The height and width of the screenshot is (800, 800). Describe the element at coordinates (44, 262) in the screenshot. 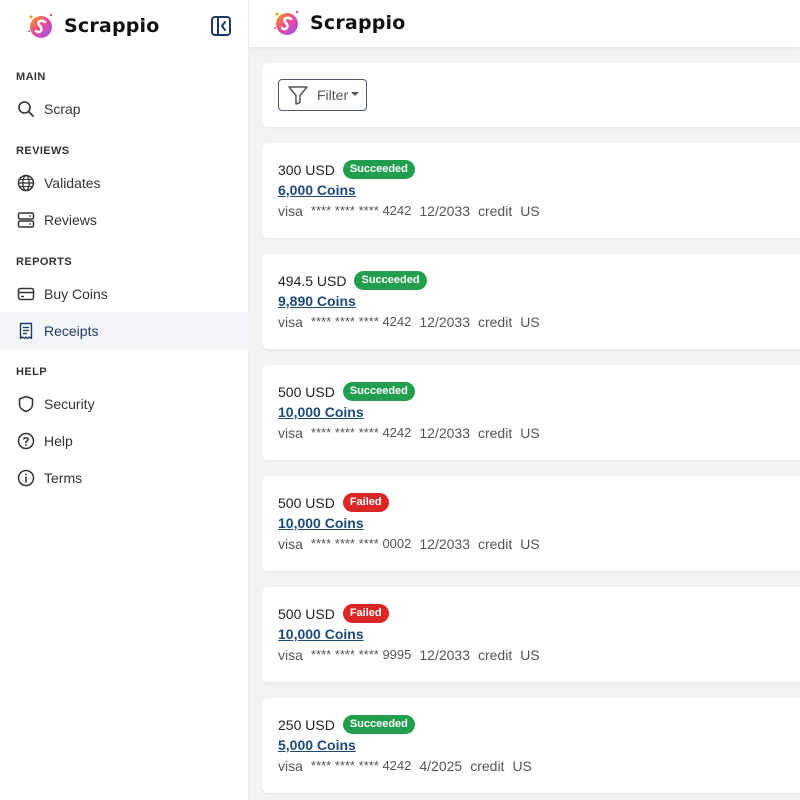

I see `section-reports: REPORTS` at that location.